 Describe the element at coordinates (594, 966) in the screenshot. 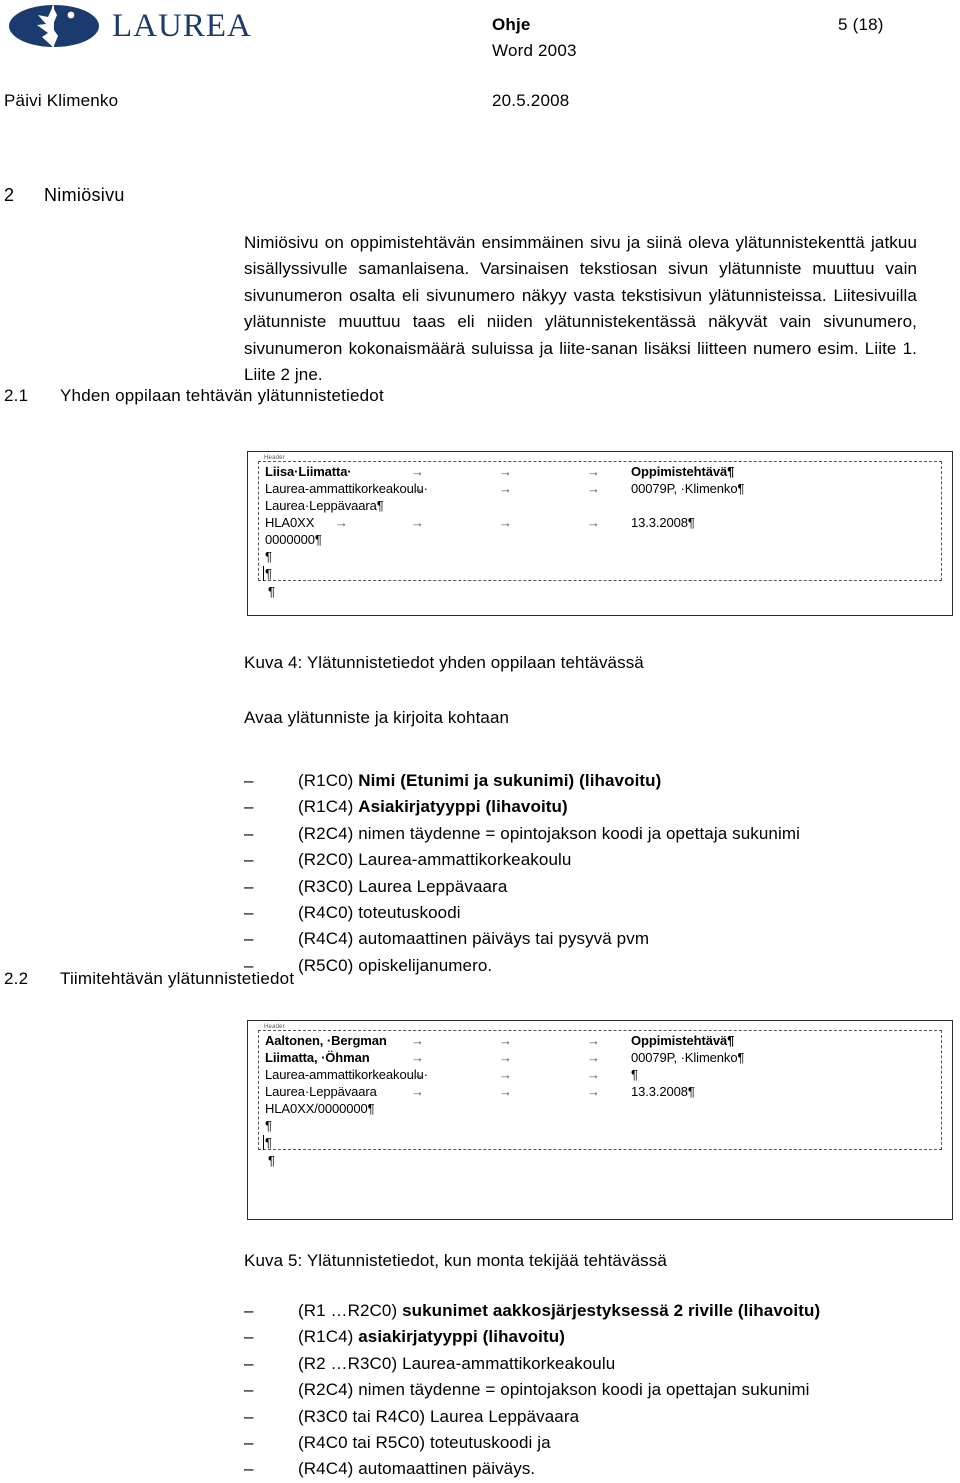

I see `list-item: – (R5C0) opiskelijanumero.` at that location.